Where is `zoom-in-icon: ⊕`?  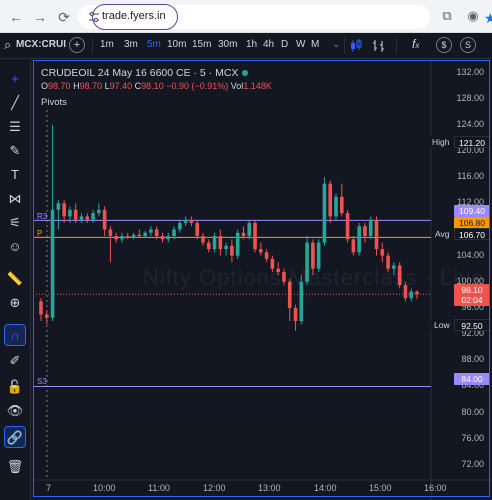
zoom-in-icon: ⊕ is located at coordinates (15, 303).